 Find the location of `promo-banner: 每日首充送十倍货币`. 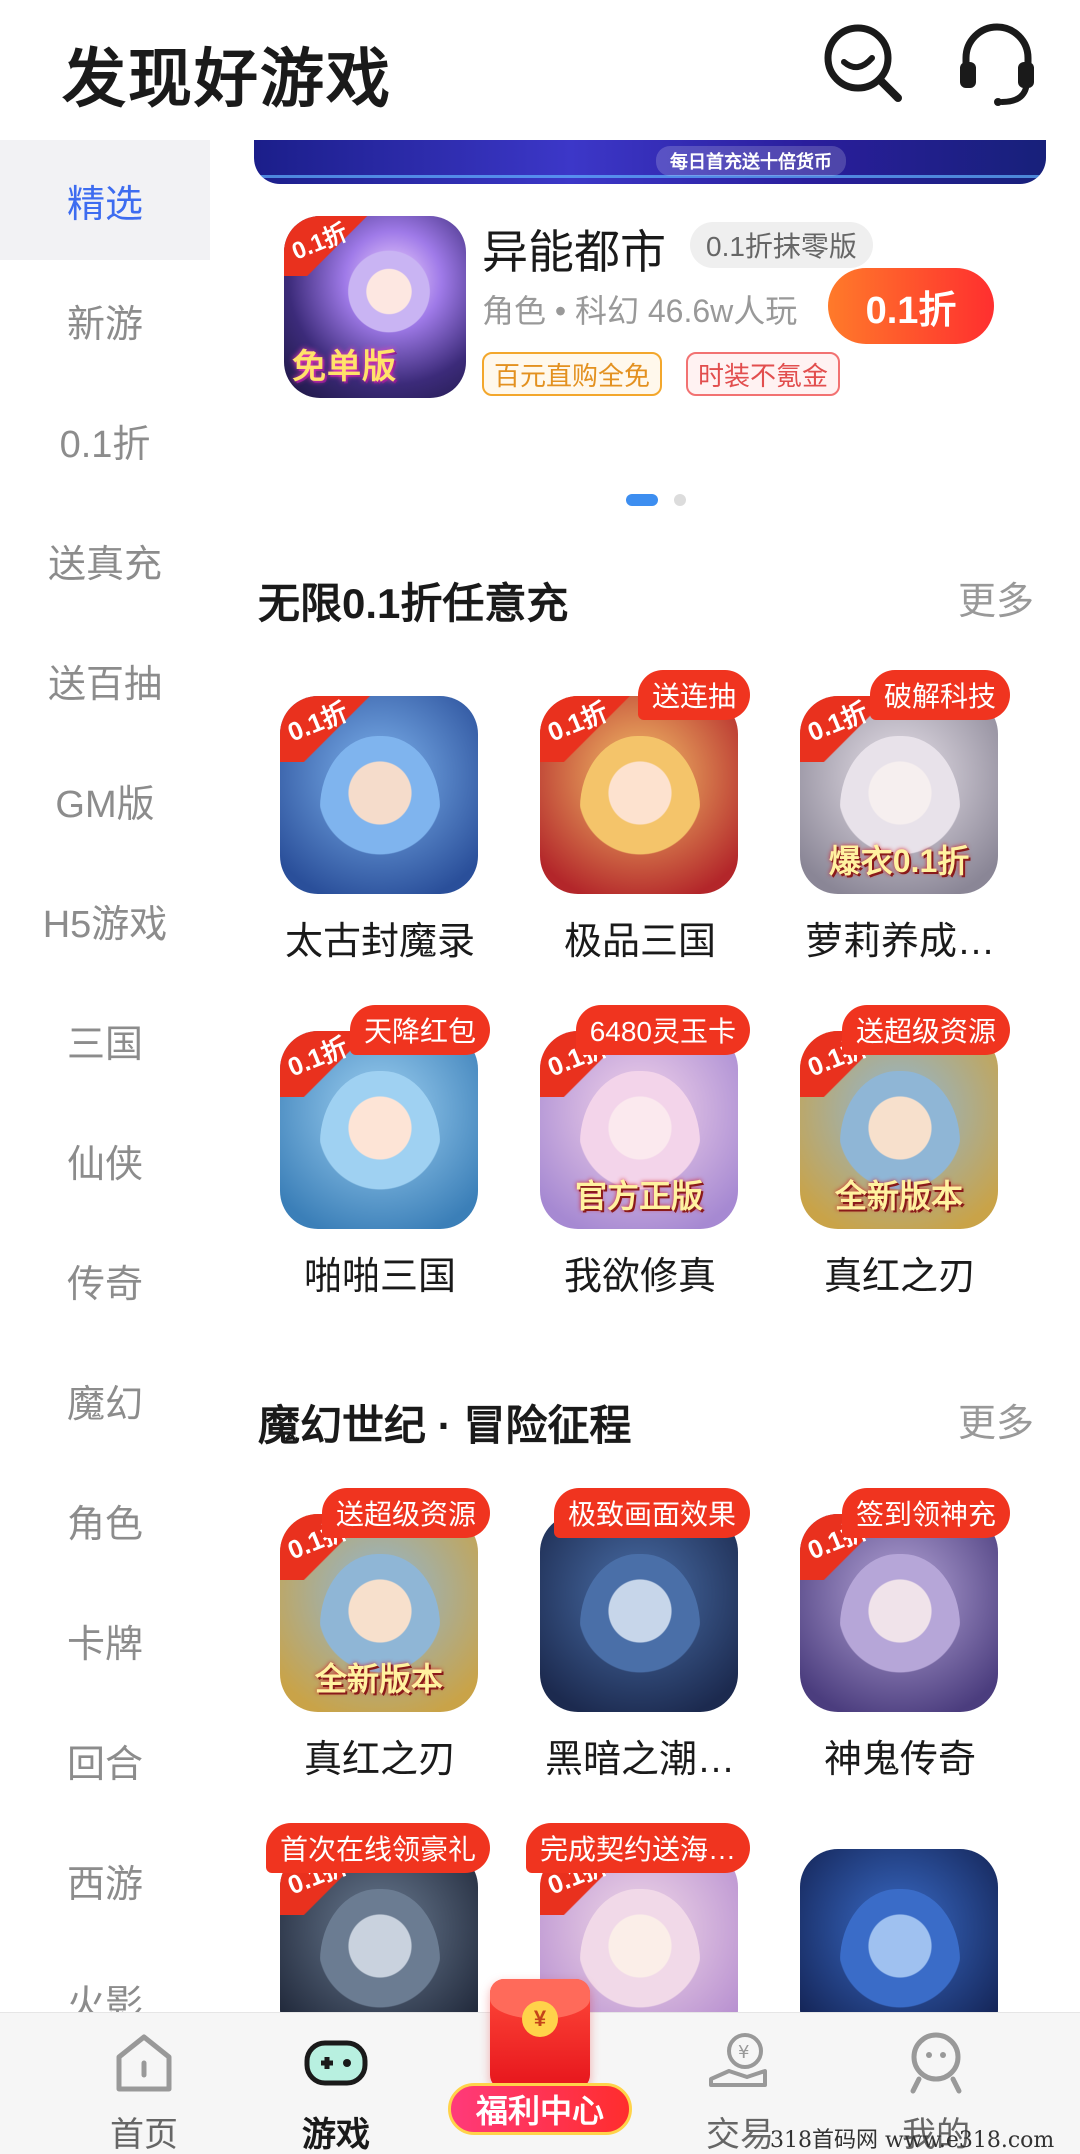

promo-banner: 每日首充送十倍货币 is located at coordinates (650, 162).